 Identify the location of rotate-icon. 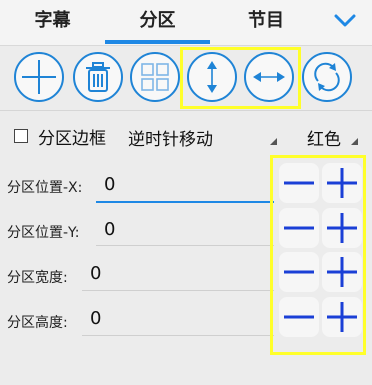
(327, 77).